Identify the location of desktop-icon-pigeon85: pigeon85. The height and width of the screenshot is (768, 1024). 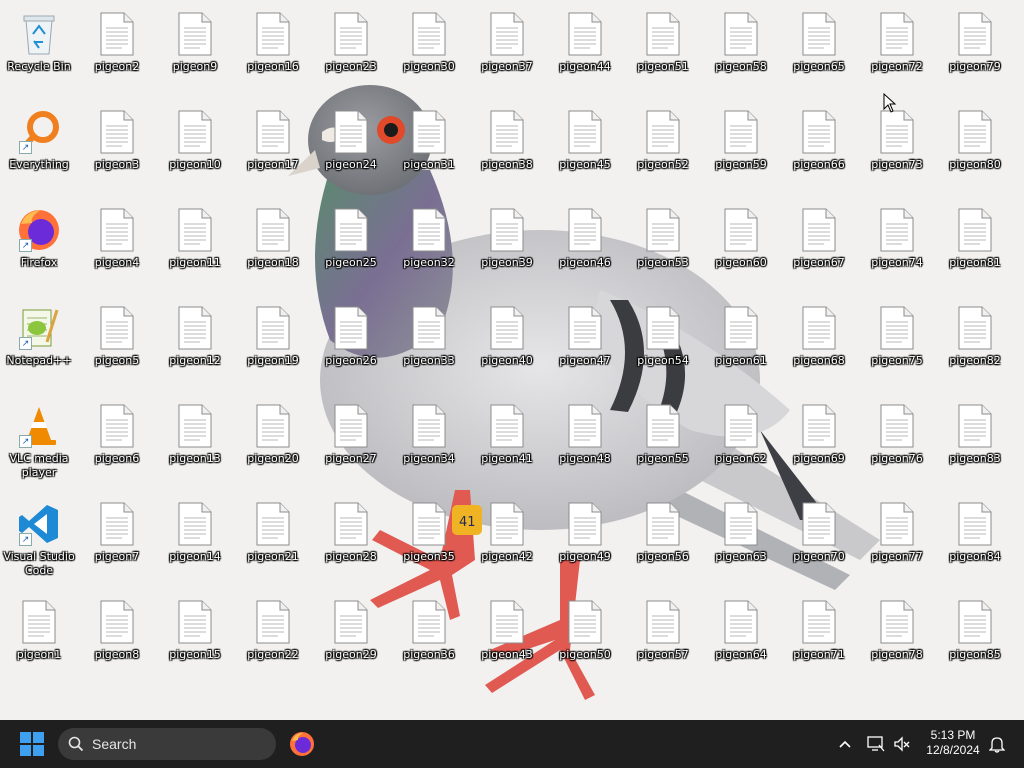
(975, 639).